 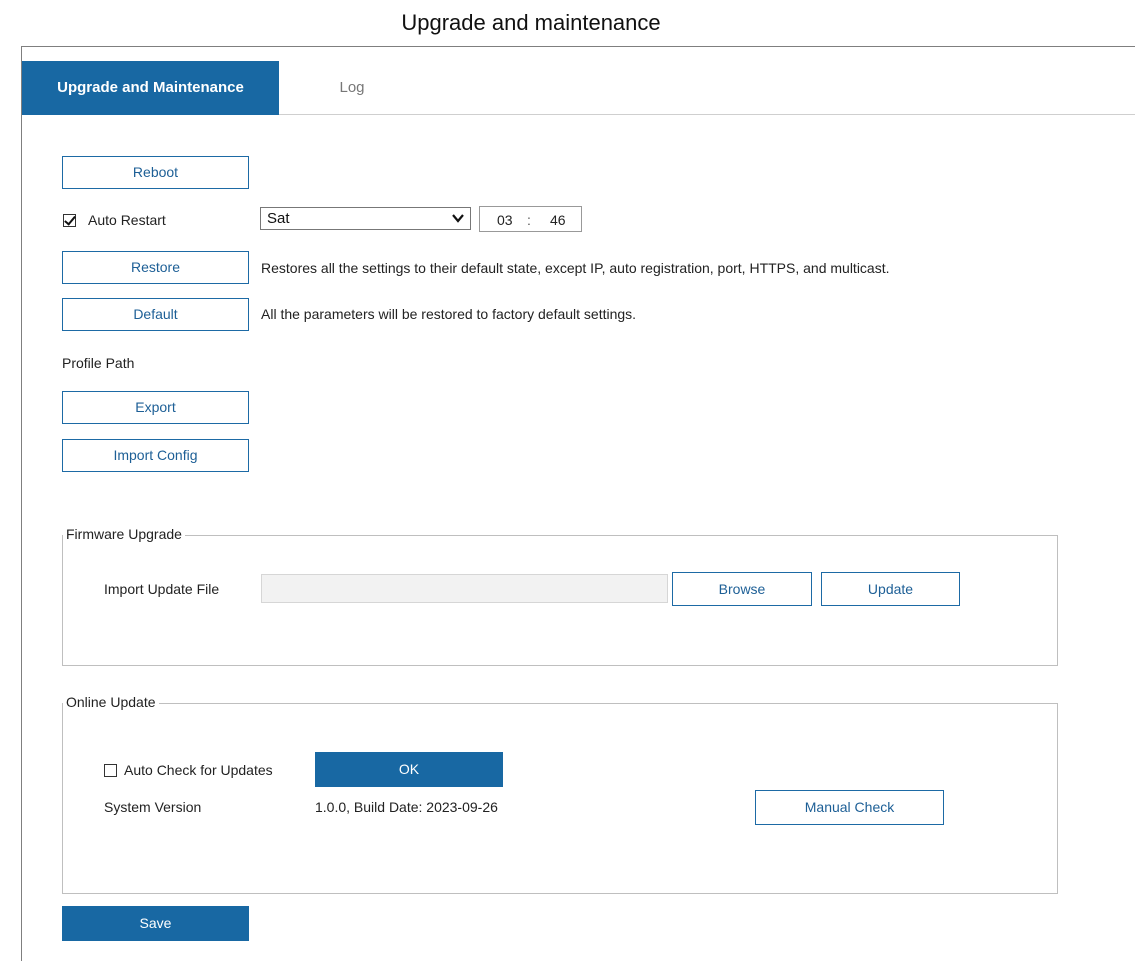 What do you see at coordinates (155, 923) in the screenshot?
I see `save-button: Save` at bounding box center [155, 923].